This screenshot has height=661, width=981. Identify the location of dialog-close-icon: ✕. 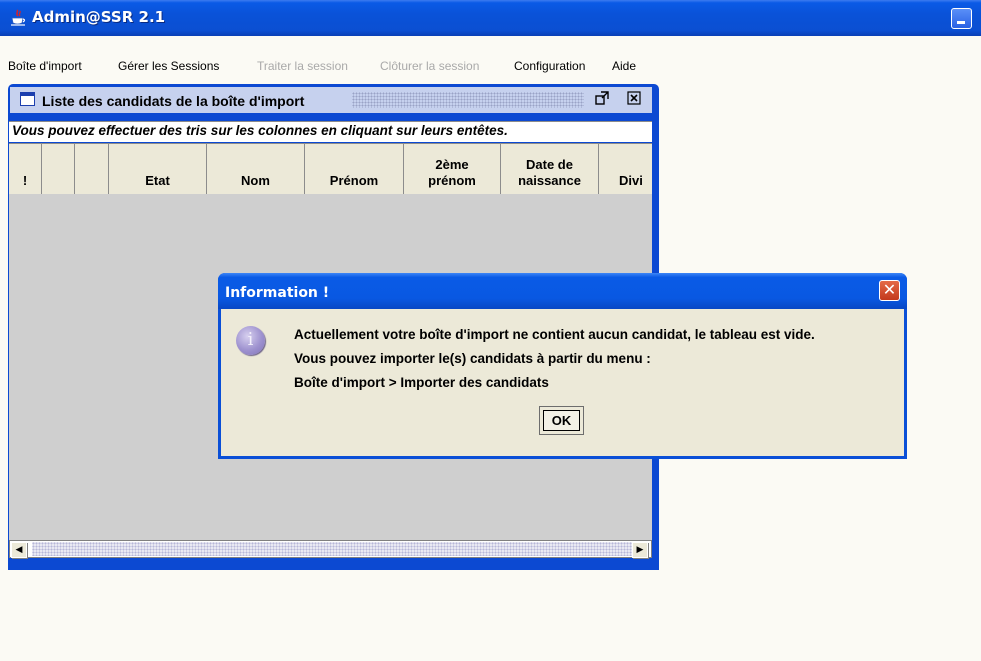
(889, 290).